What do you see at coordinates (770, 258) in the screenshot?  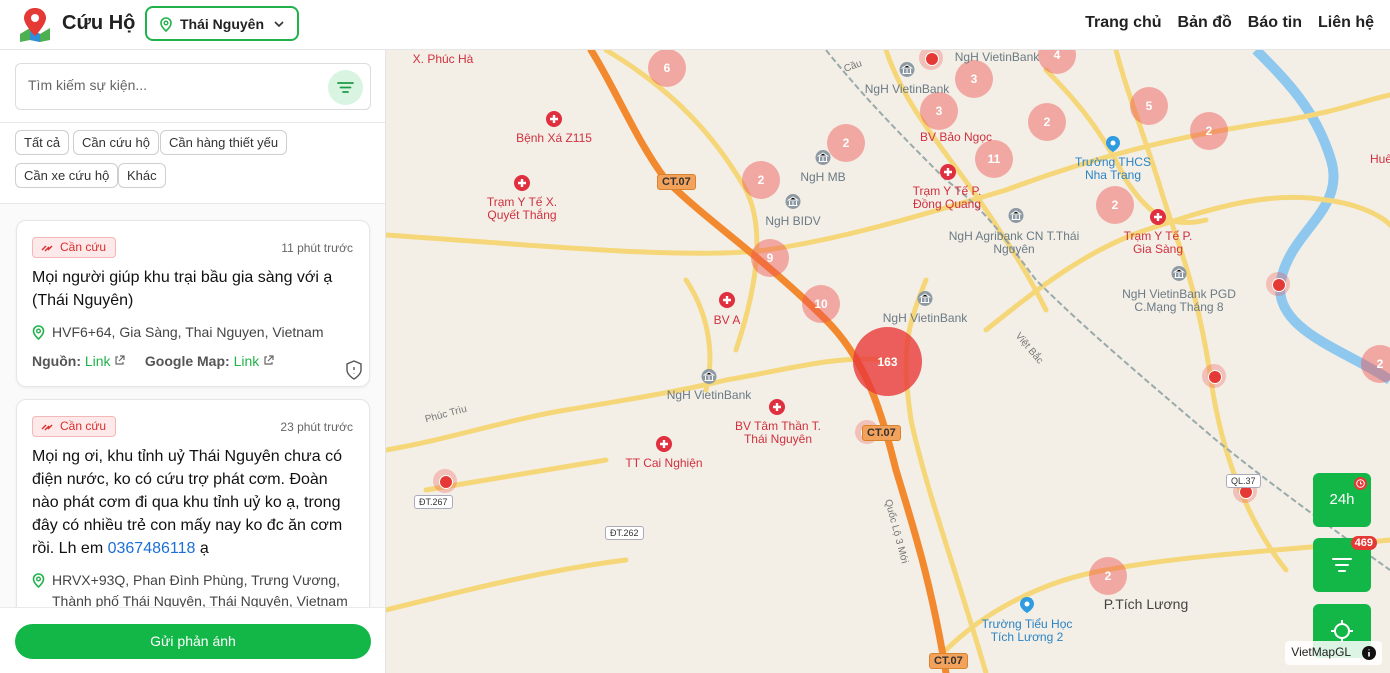 I see `incident-cluster: 9` at bounding box center [770, 258].